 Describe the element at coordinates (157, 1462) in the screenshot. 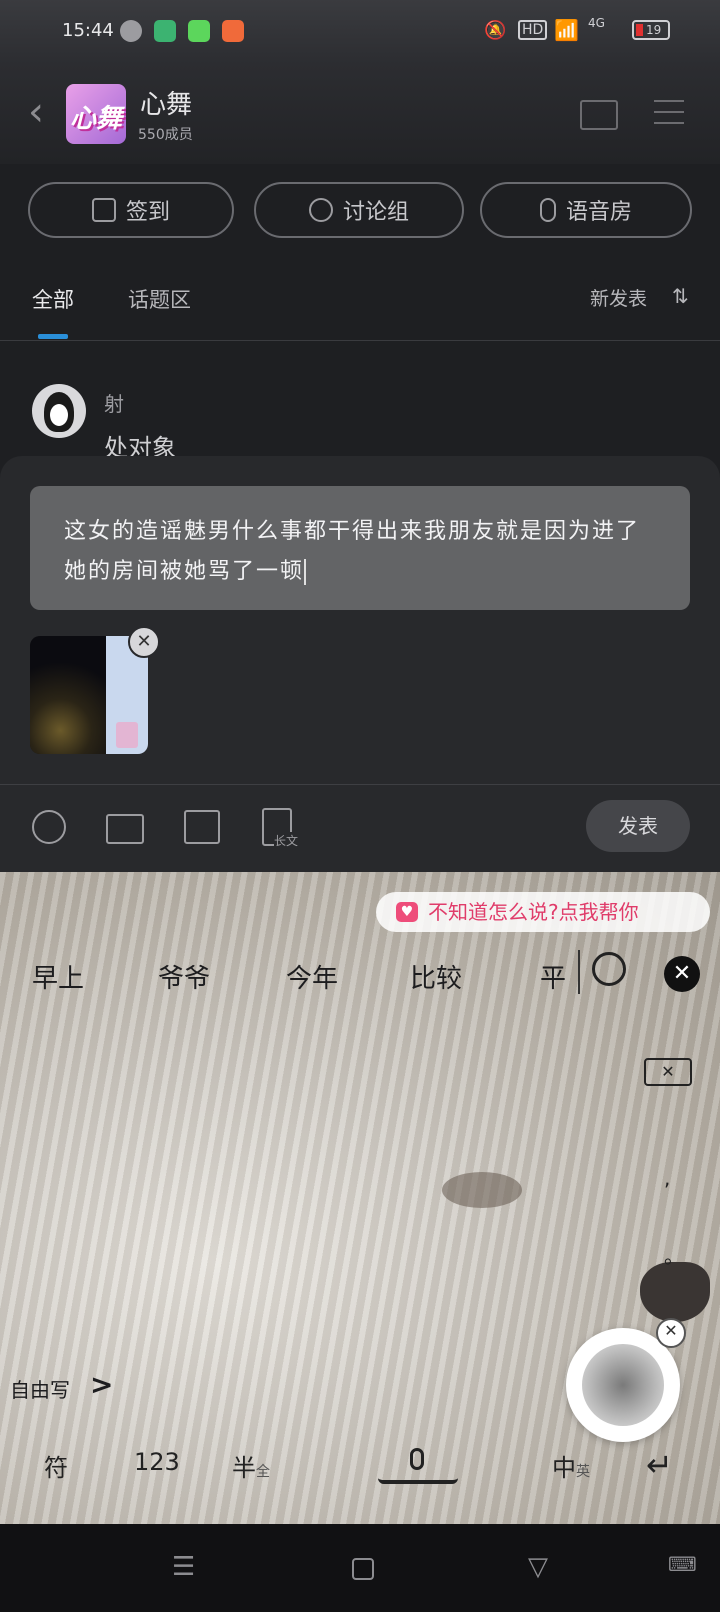

I see `numbers-key: 123` at that location.